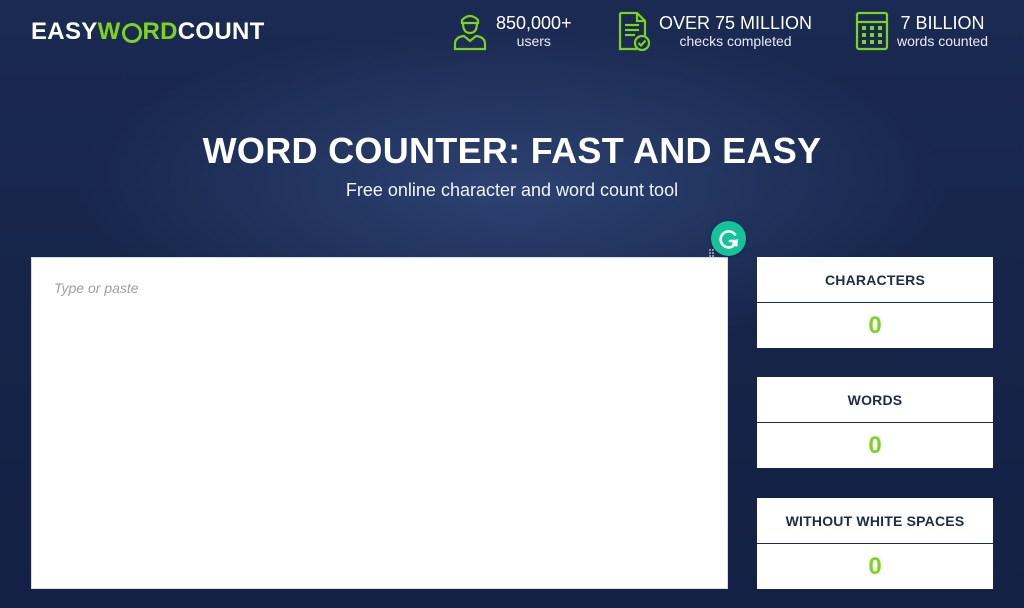 This screenshot has height=608, width=1024. I want to click on stat-words-value: 7 BILLION, so click(942, 22).